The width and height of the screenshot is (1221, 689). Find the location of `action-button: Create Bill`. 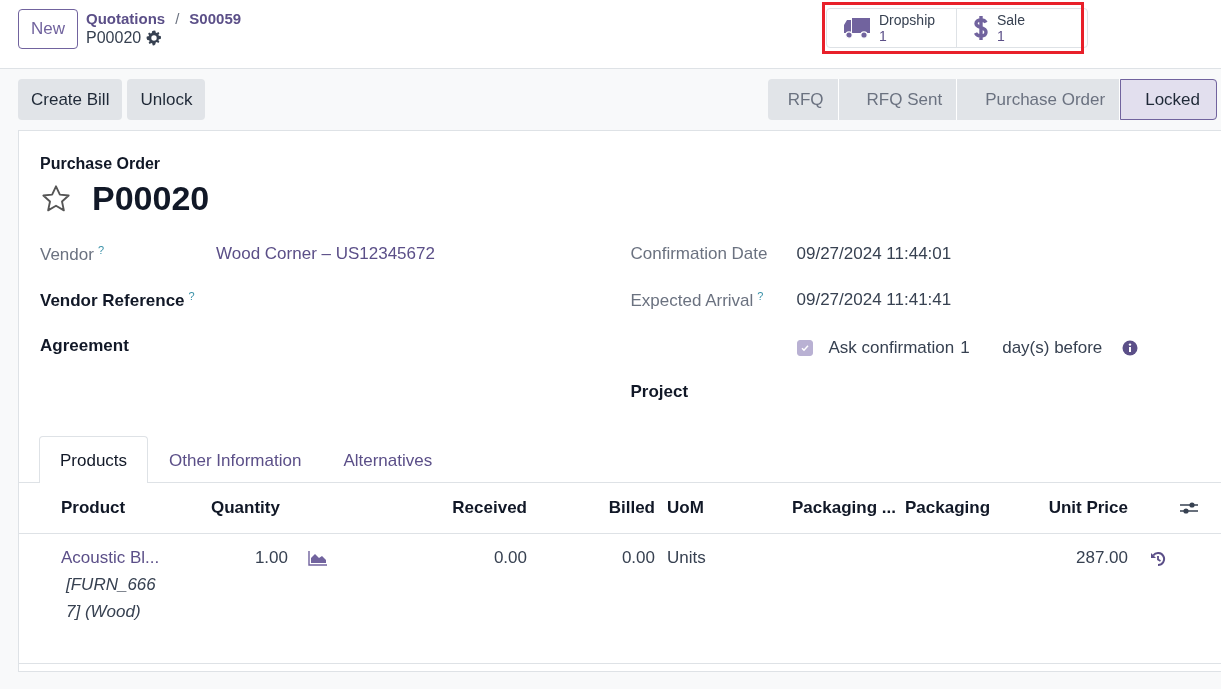

action-button: Create Bill is located at coordinates (70, 99).